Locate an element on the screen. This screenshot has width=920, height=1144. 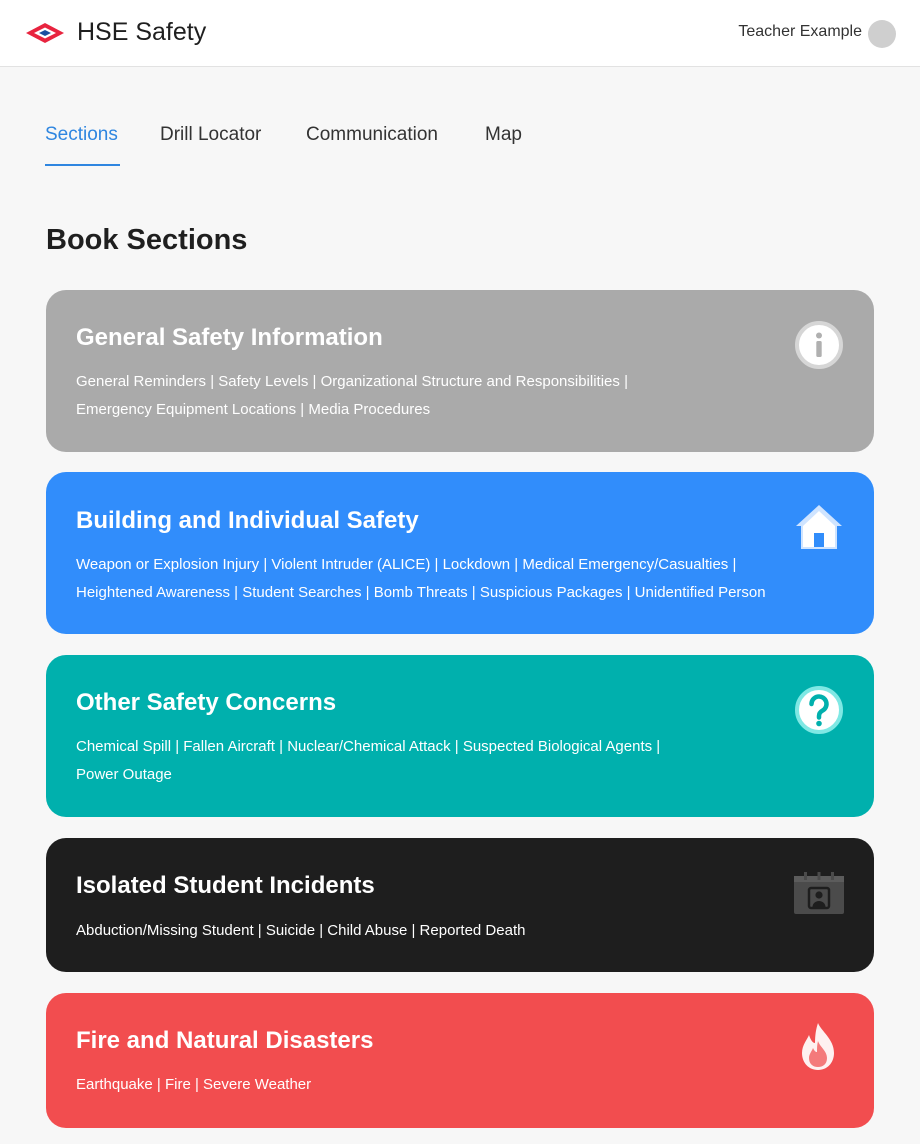
id-card-icon is located at coordinates (819, 893).